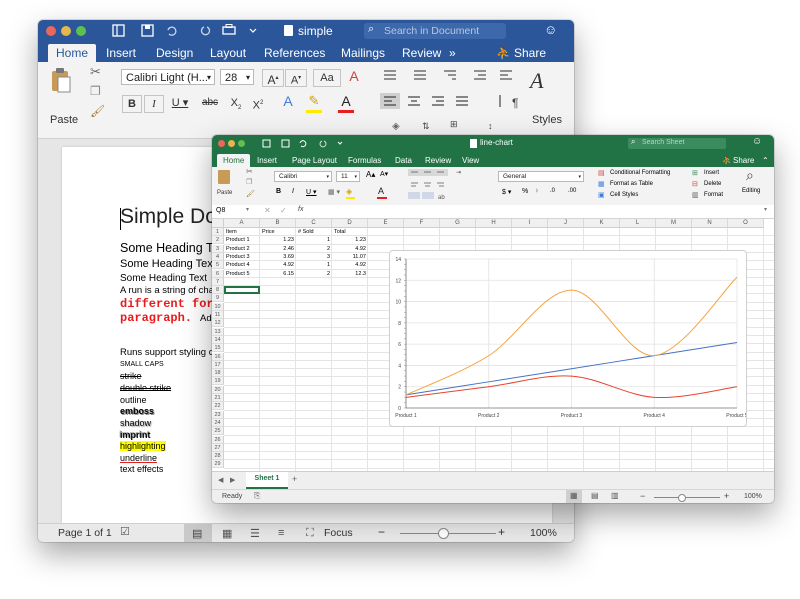  What do you see at coordinates (218, 223) in the screenshot?
I see `select-all-corner` at bounding box center [218, 223].